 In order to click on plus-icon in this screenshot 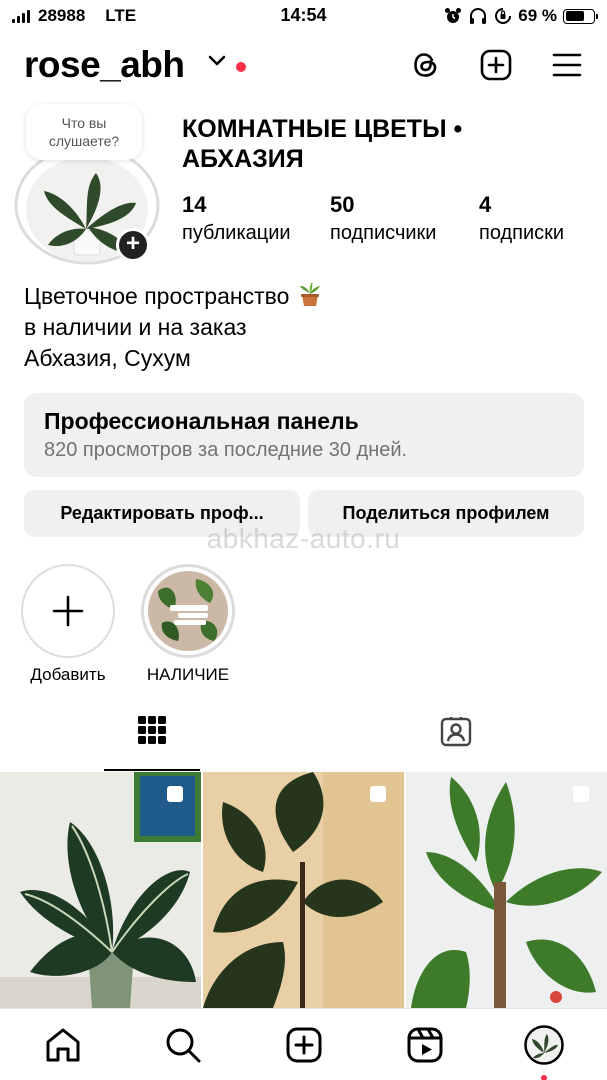, I will do `click(68, 611)`.